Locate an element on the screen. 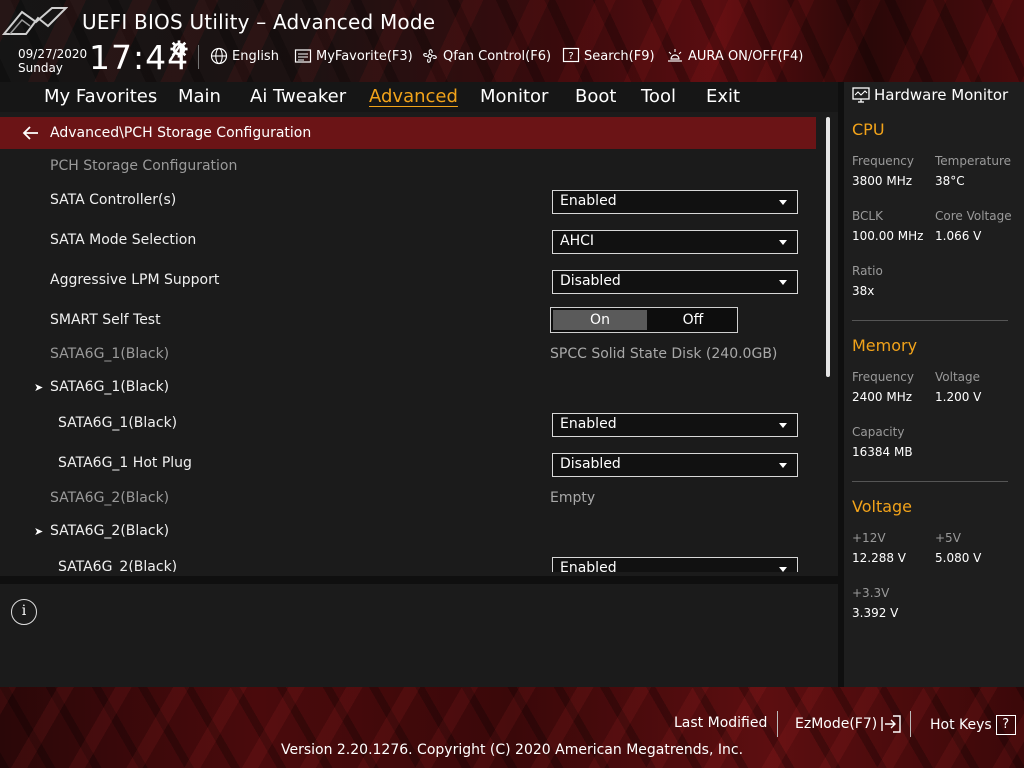 The image size is (1024, 768). aura-light-icon is located at coordinates (675, 55).